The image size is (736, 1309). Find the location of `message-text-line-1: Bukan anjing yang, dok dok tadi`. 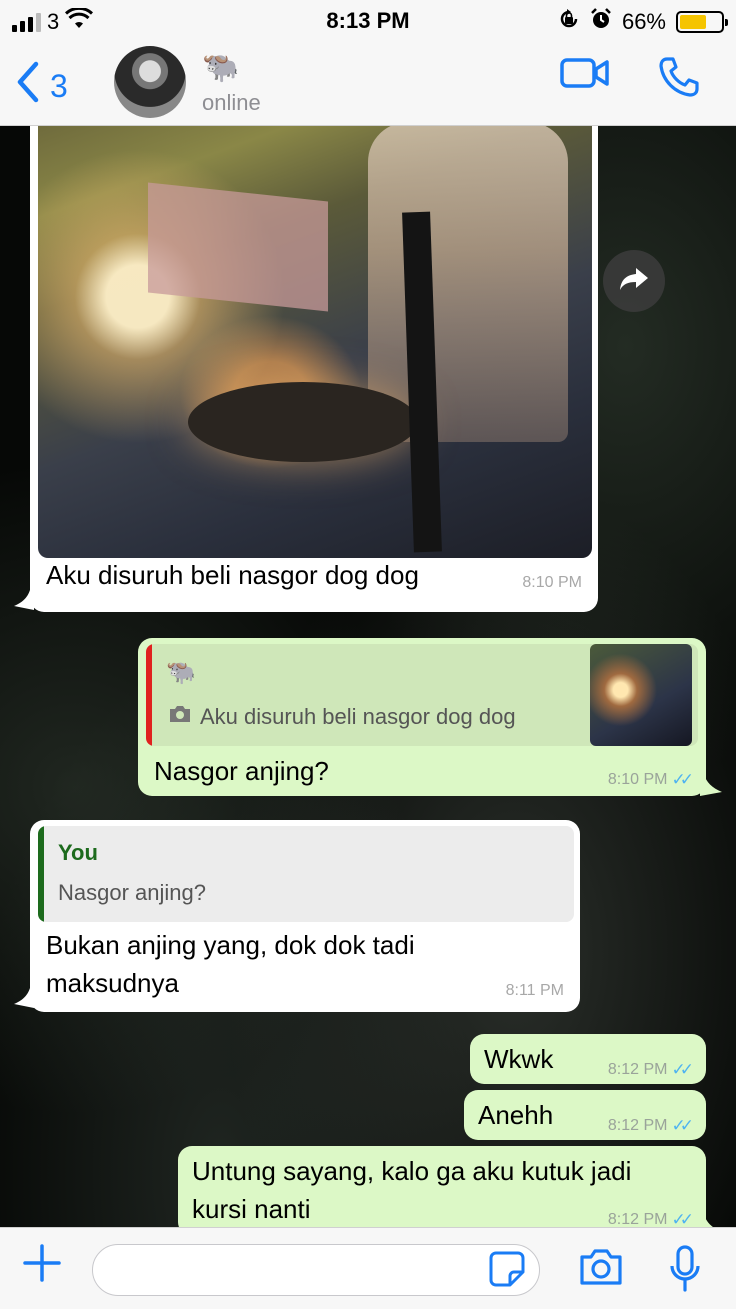

message-text-line-1: Bukan anjing yang, dok dok tadi is located at coordinates (230, 945).